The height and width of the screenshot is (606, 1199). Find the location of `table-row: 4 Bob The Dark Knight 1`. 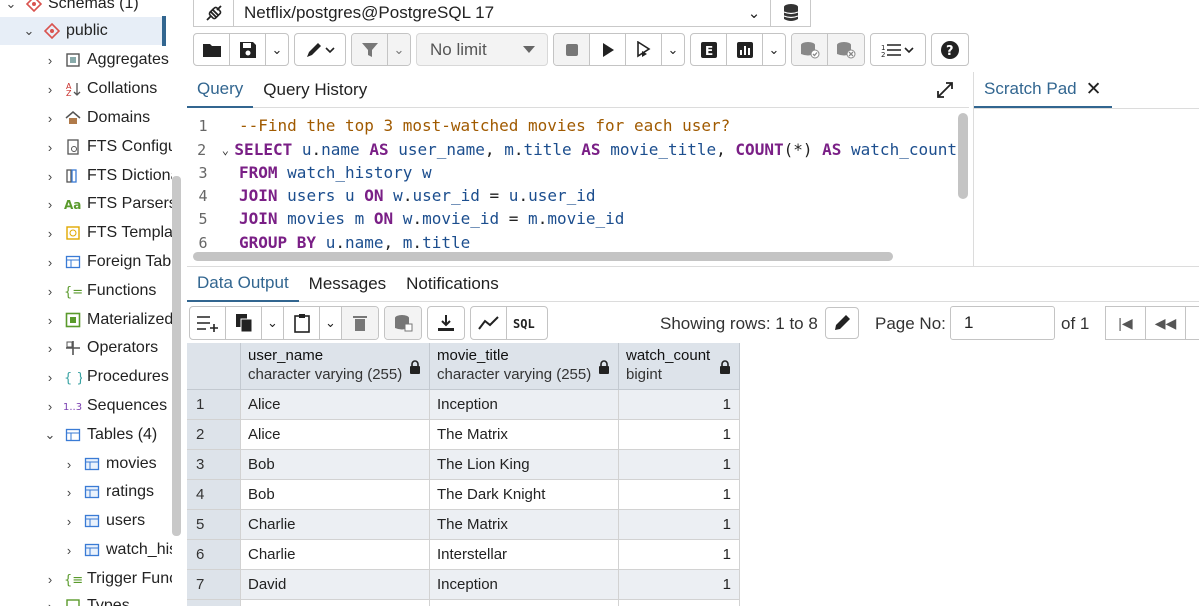

table-row: 4 Bob The Dark Knight 1 is located at coordinates (463, 495).